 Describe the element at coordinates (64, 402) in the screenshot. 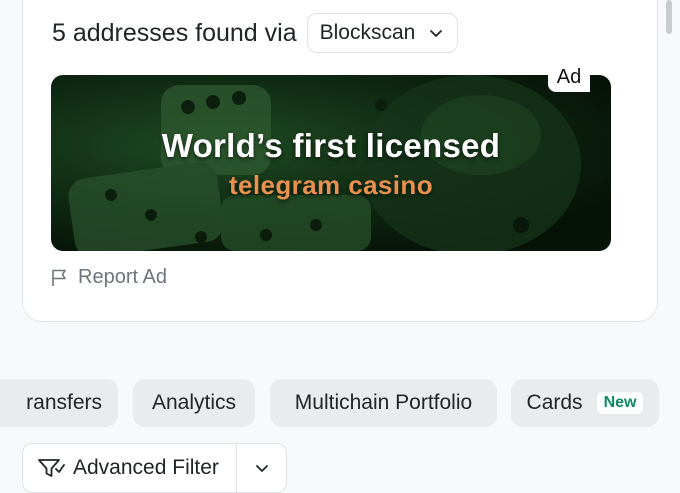

I see `tab-label: ransfers` at that location.